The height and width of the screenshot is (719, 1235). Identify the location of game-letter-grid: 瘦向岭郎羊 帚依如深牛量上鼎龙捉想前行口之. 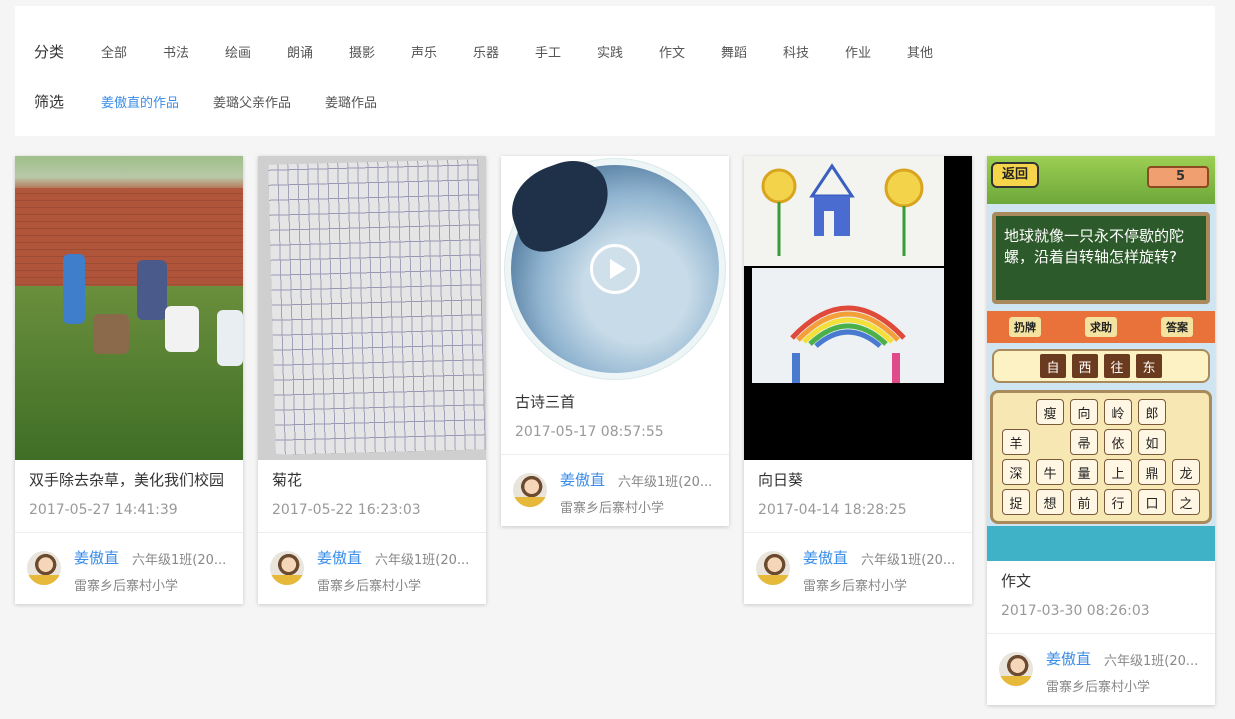
(1101, 457).